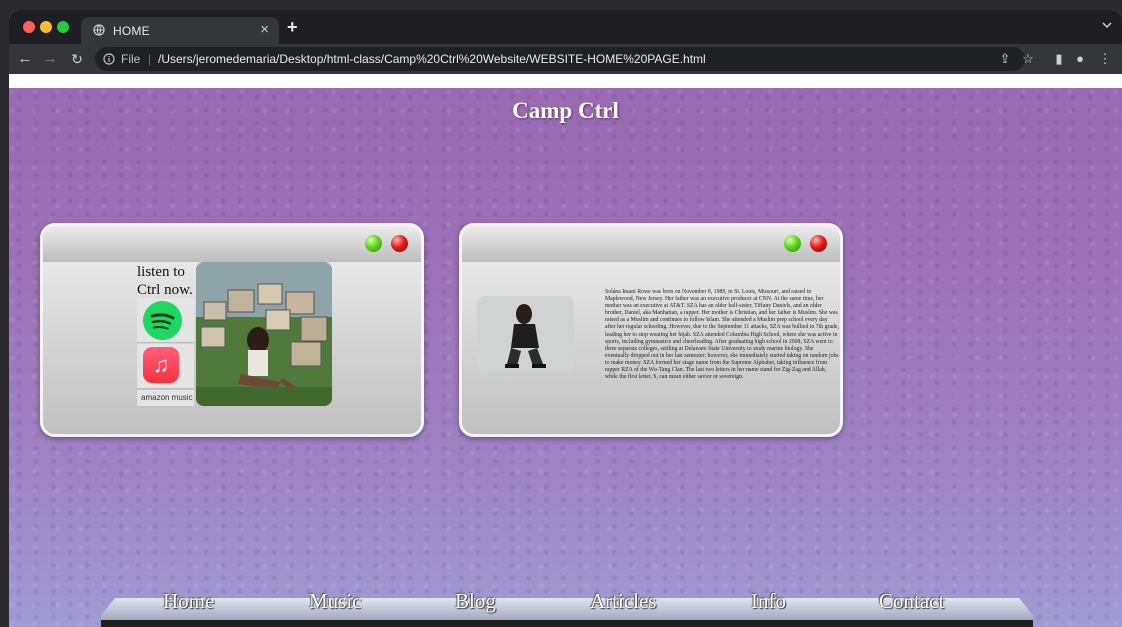 The width and height of the screenshot is (1122, 627). Describe the element at coordinates (565, 27) in the screenshot. I see `tab-bar: HOME × +` at that location.